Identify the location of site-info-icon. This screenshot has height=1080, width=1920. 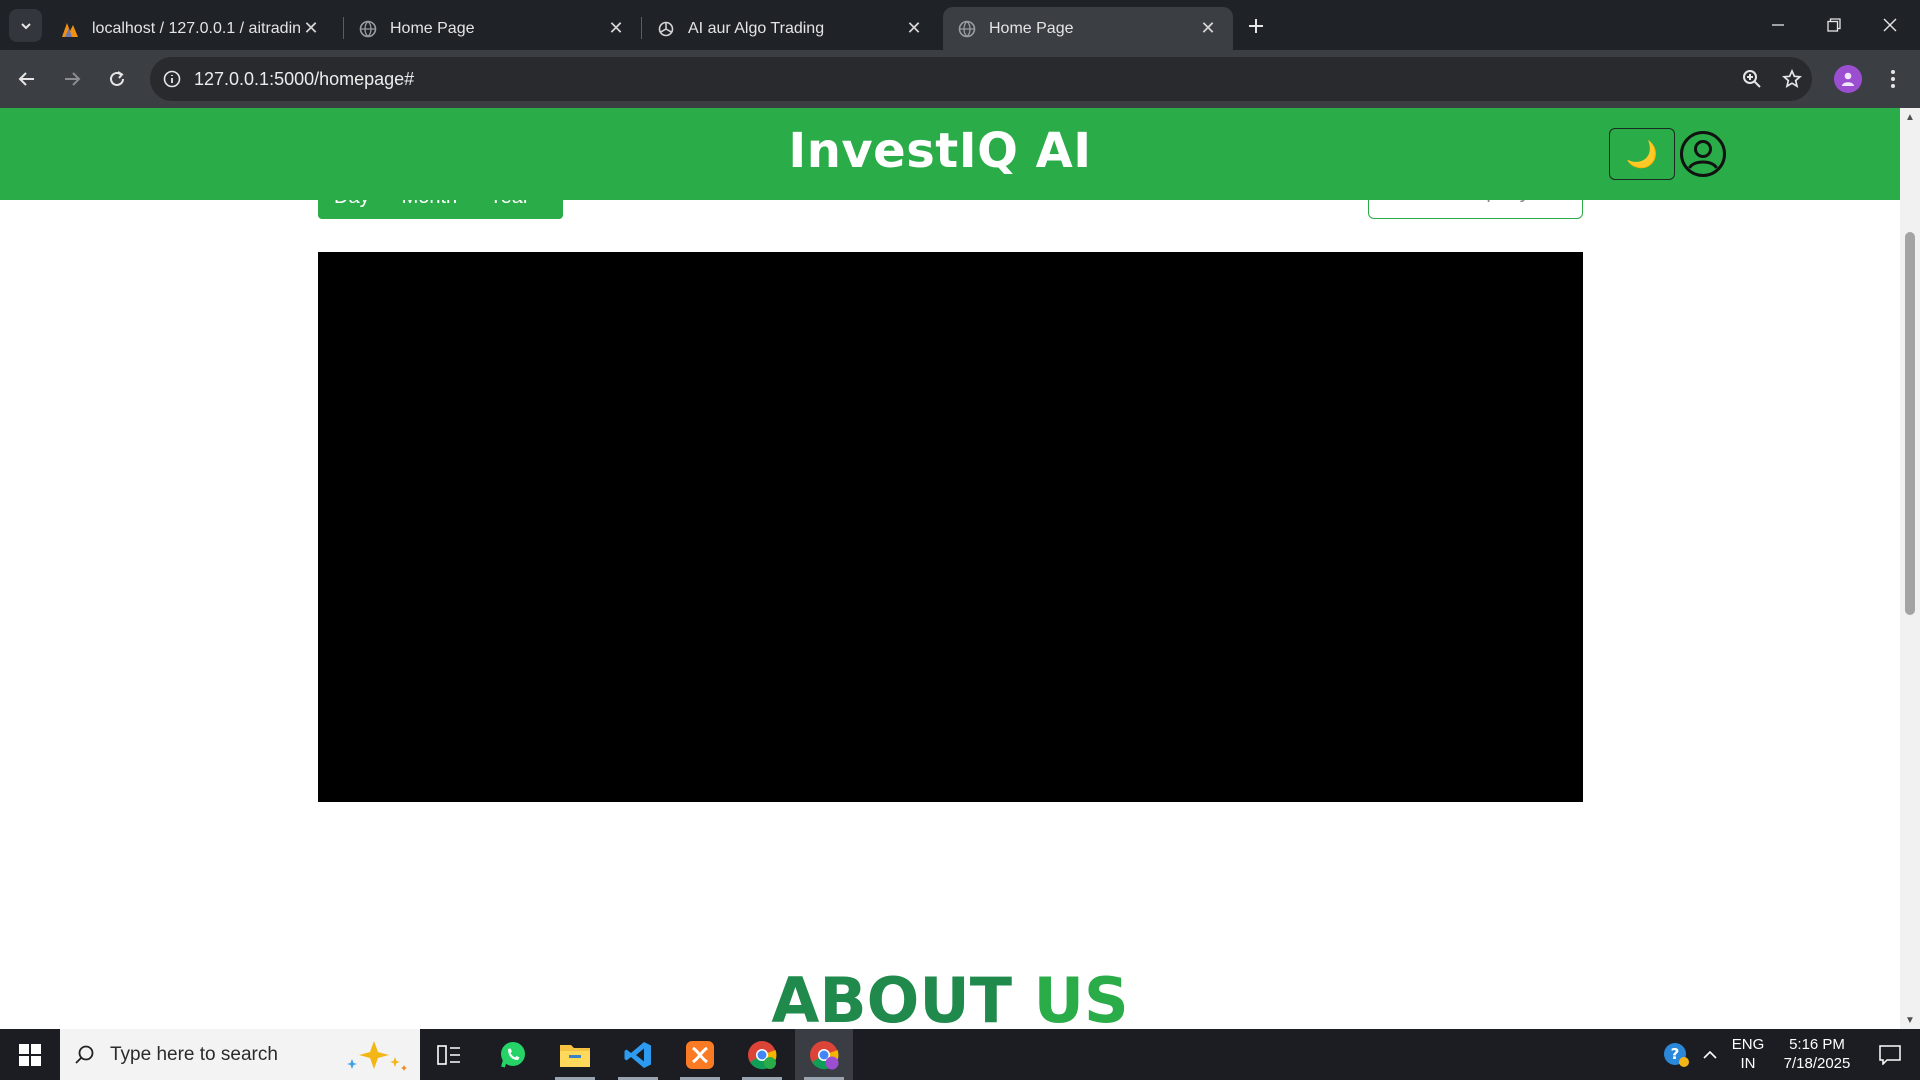
(172, 79).